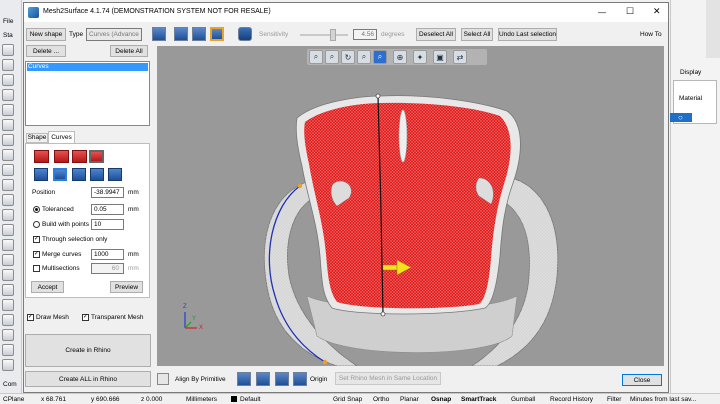  I want to click on type-dropdown: Curves (Advance, so click(114, 34).